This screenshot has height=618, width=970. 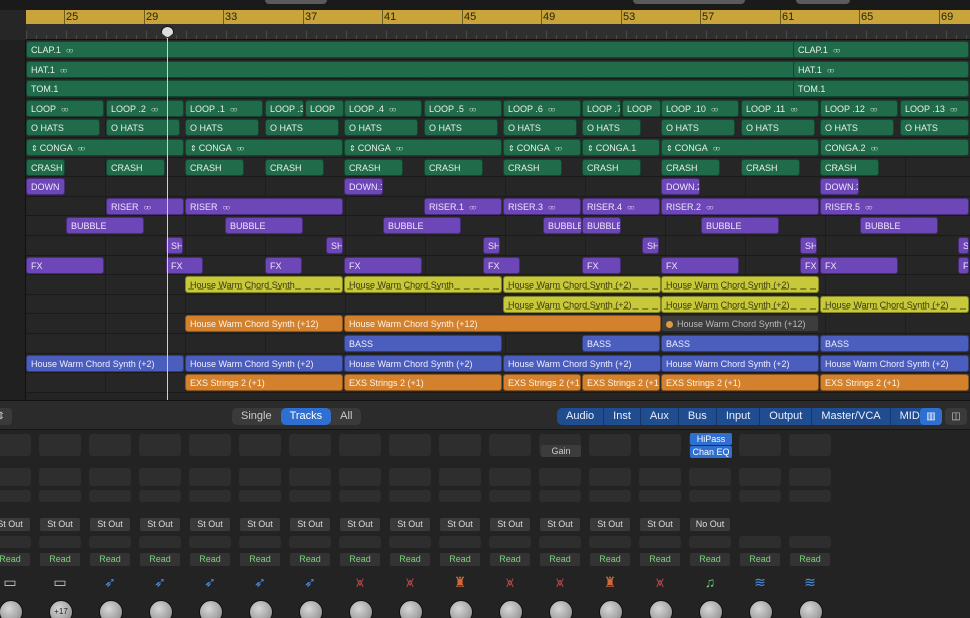 I want to click on waveform-icon: ≋, so click(x=810, y=582).